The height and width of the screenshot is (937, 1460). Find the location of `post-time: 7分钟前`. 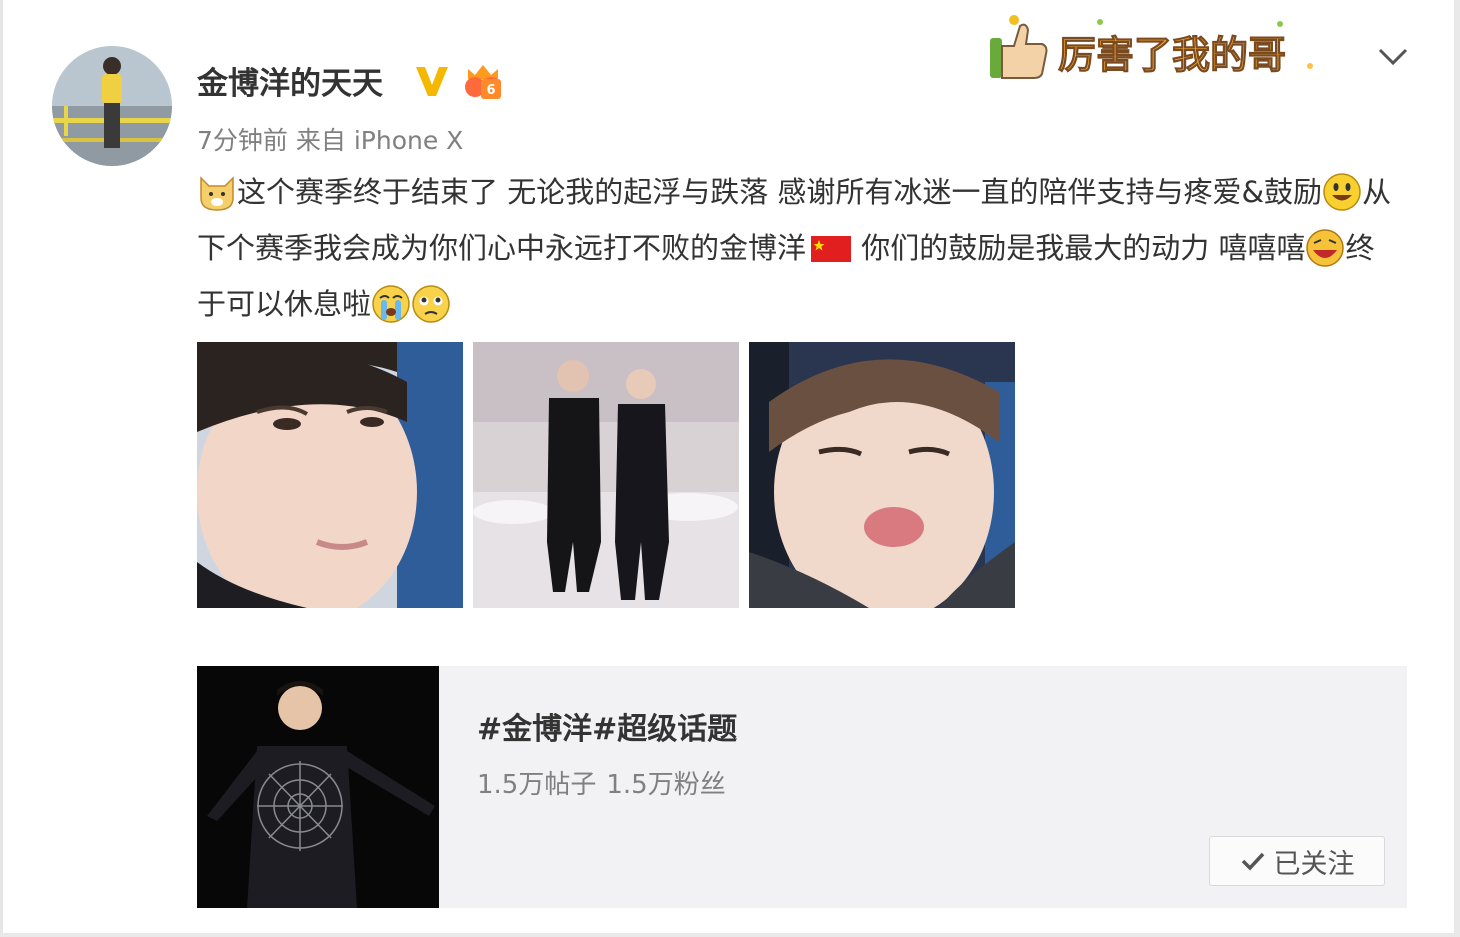

post-time: 7分钟前 is located at coordinates (242, 140).